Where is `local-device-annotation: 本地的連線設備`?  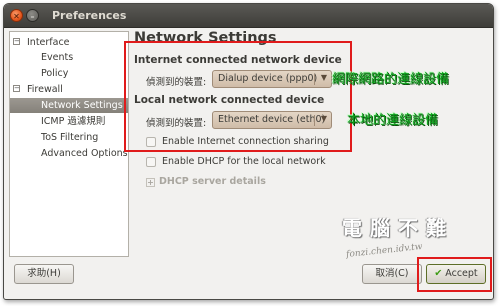
local-device-annotation: 本地的連線設備 is located at coordinates (393, 120).